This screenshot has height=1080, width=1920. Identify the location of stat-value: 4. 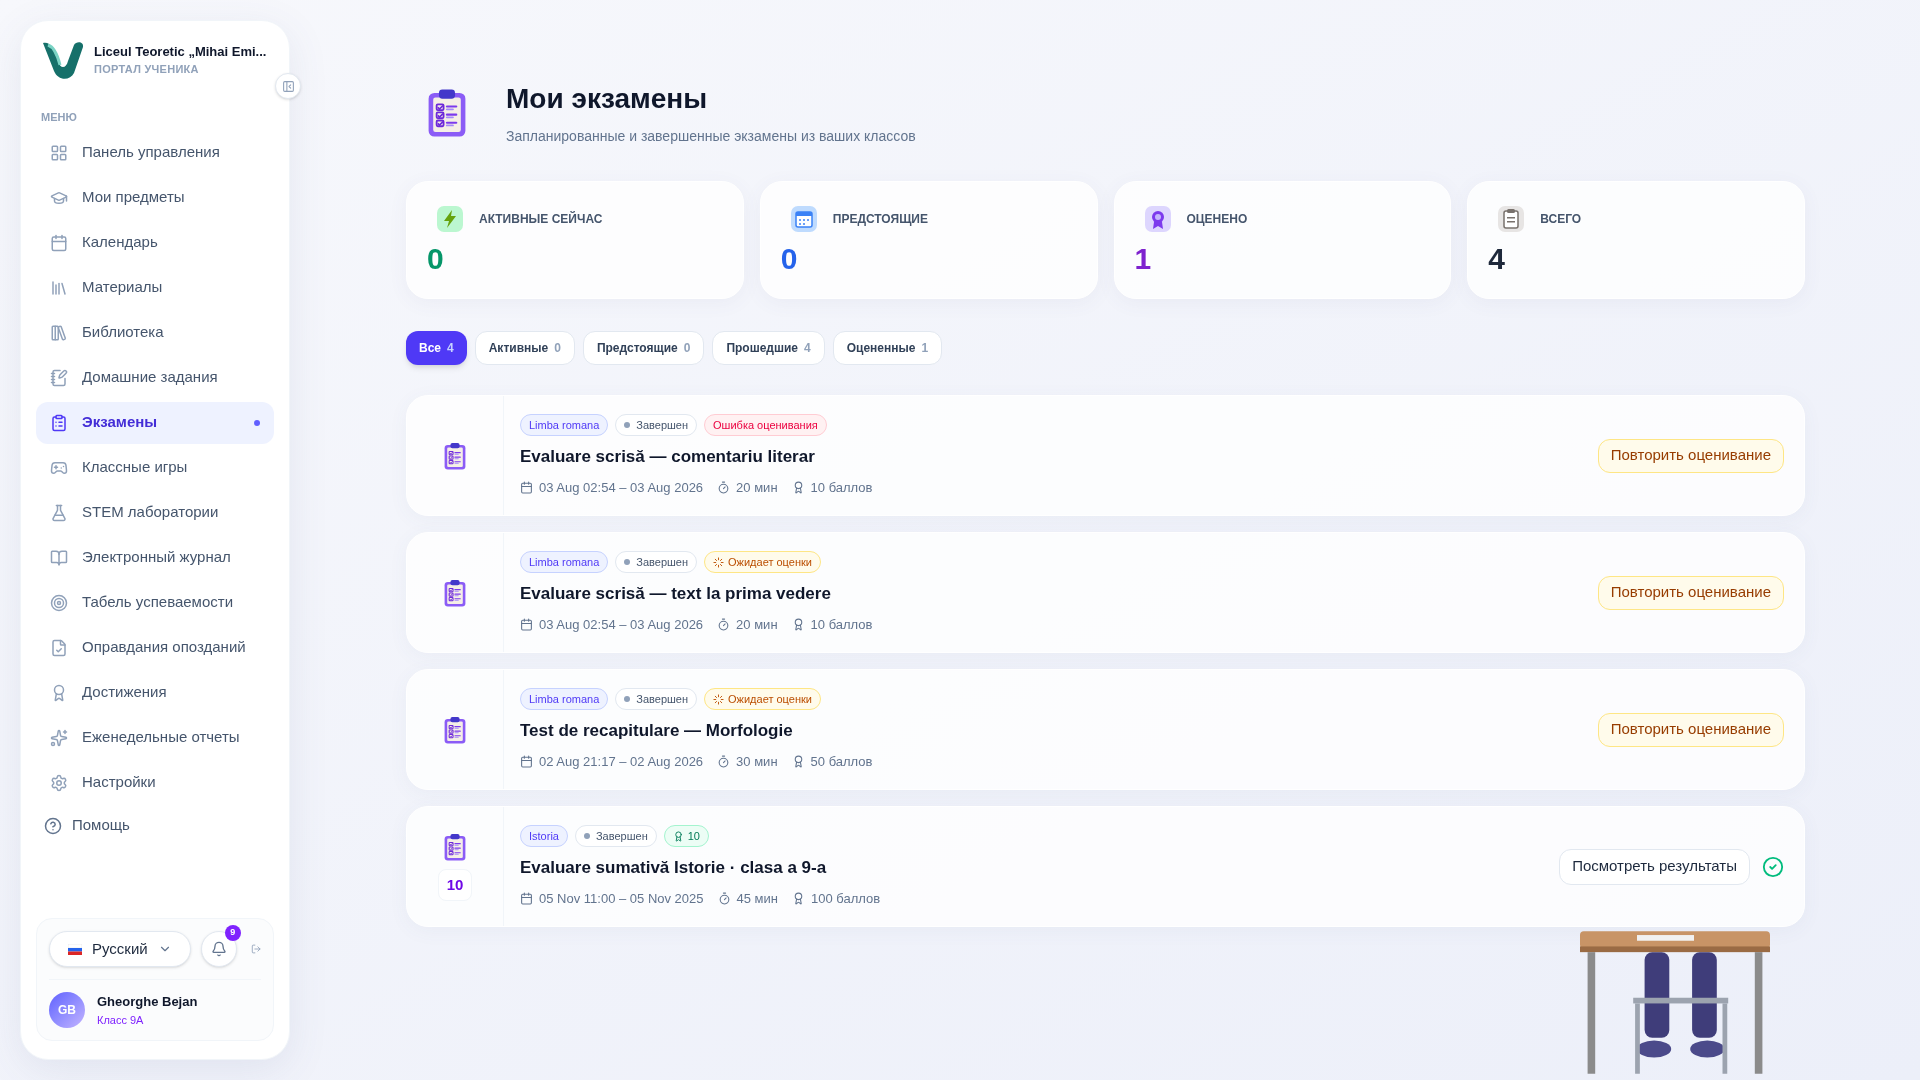
(1497, 259).